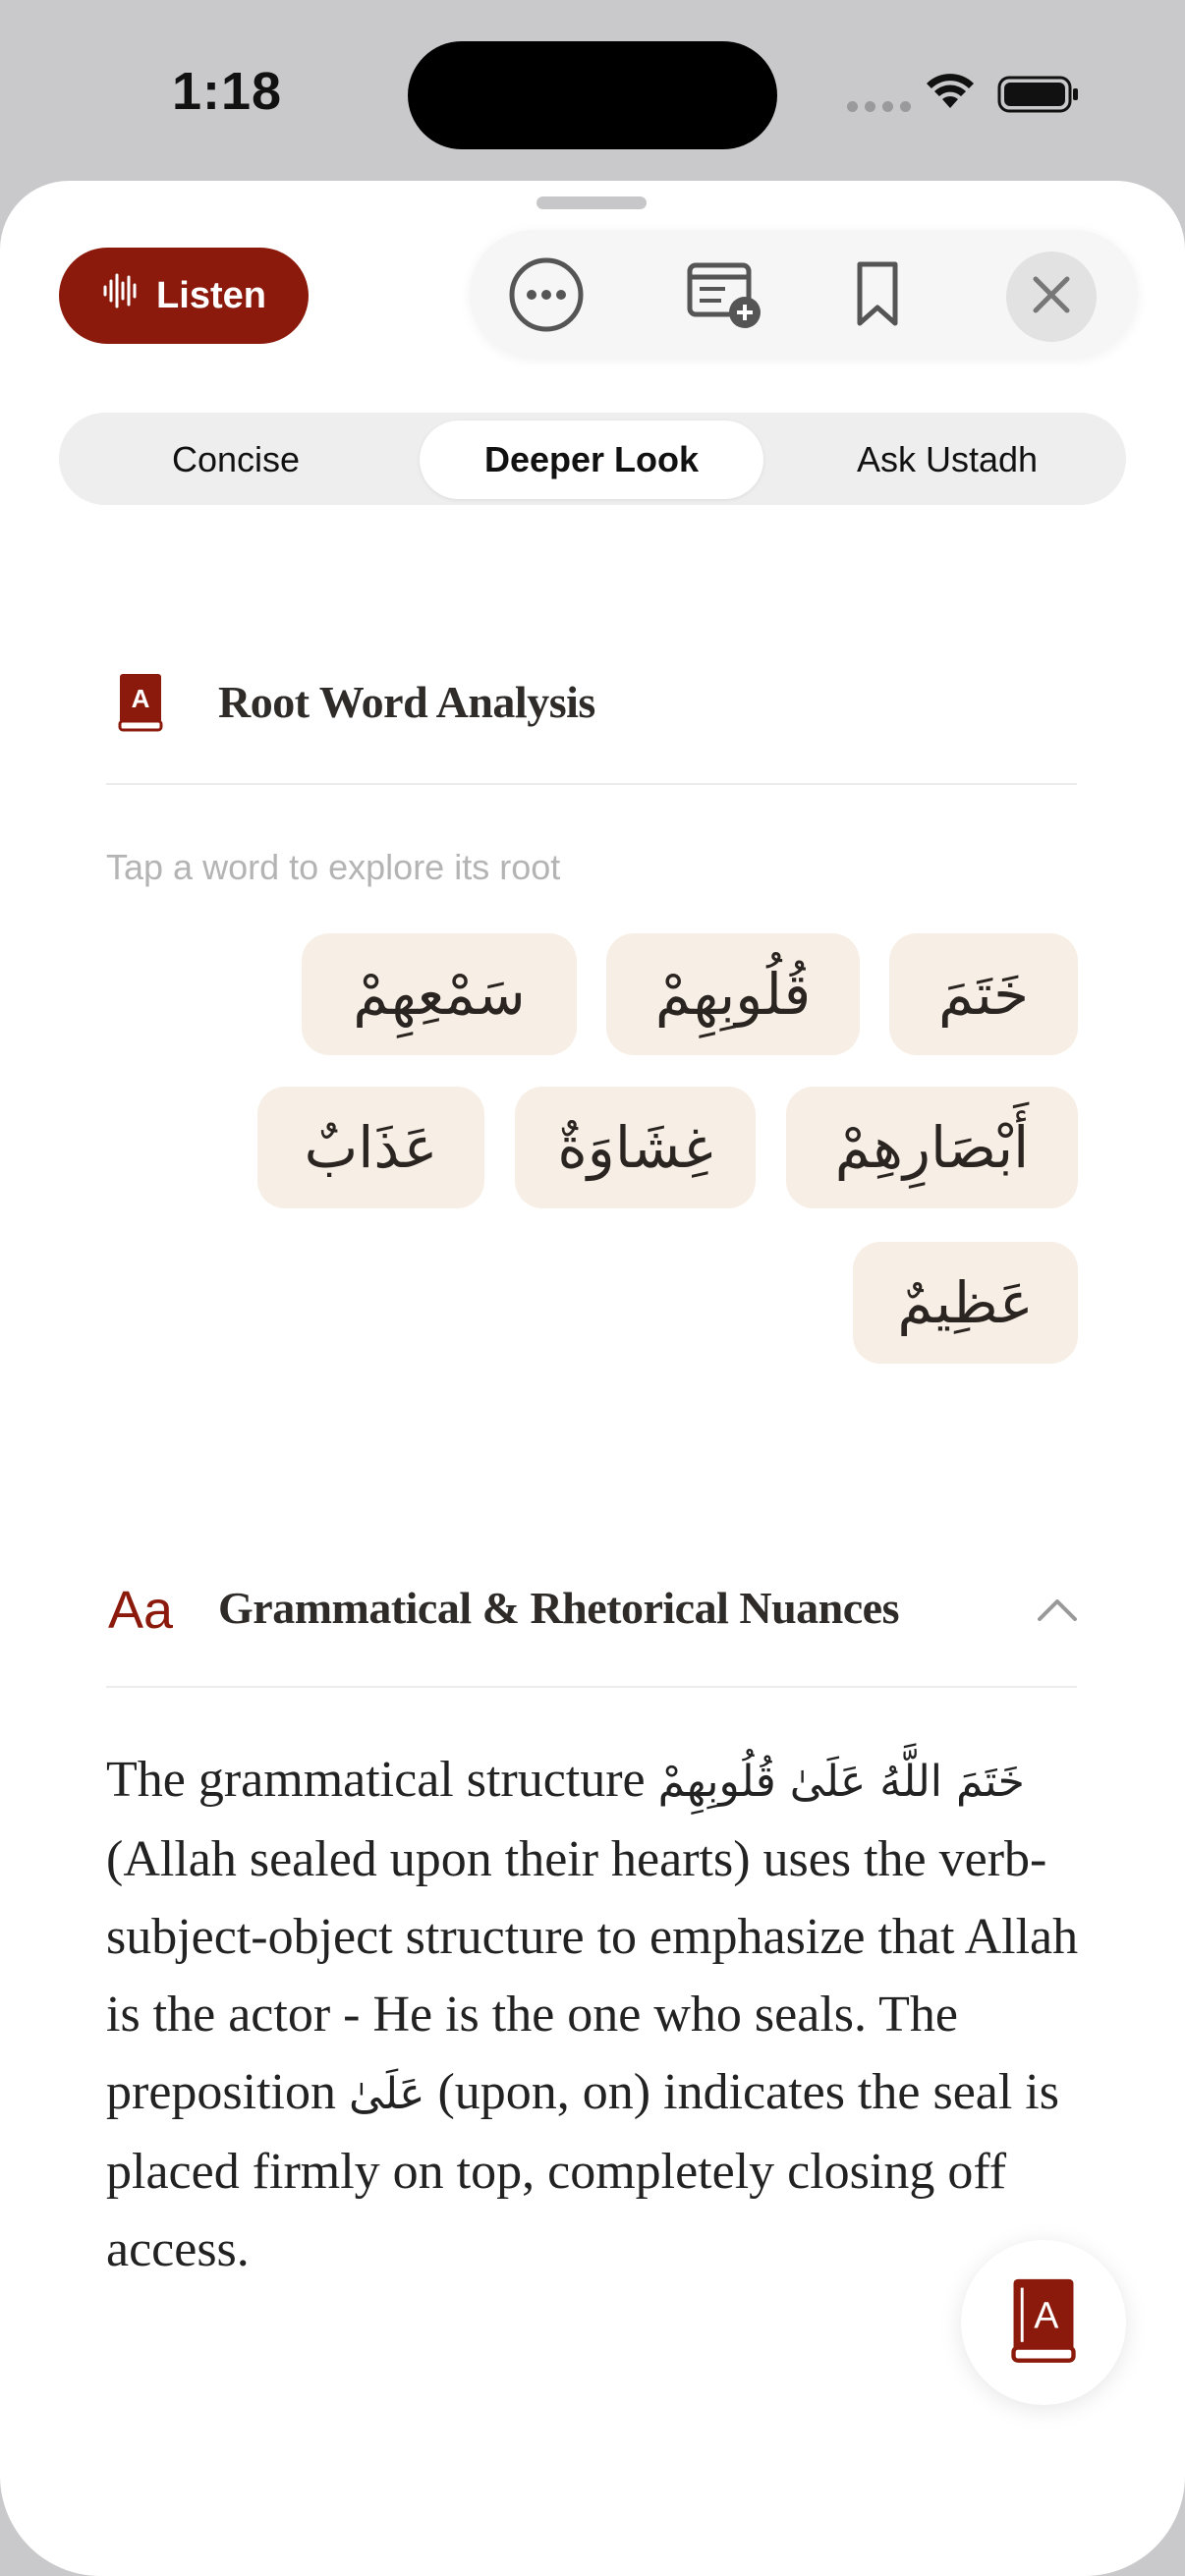 Image resolution: width=1185 pixels, height=2576 pixels. I want to click on battery-icon, so click(1038, 97).